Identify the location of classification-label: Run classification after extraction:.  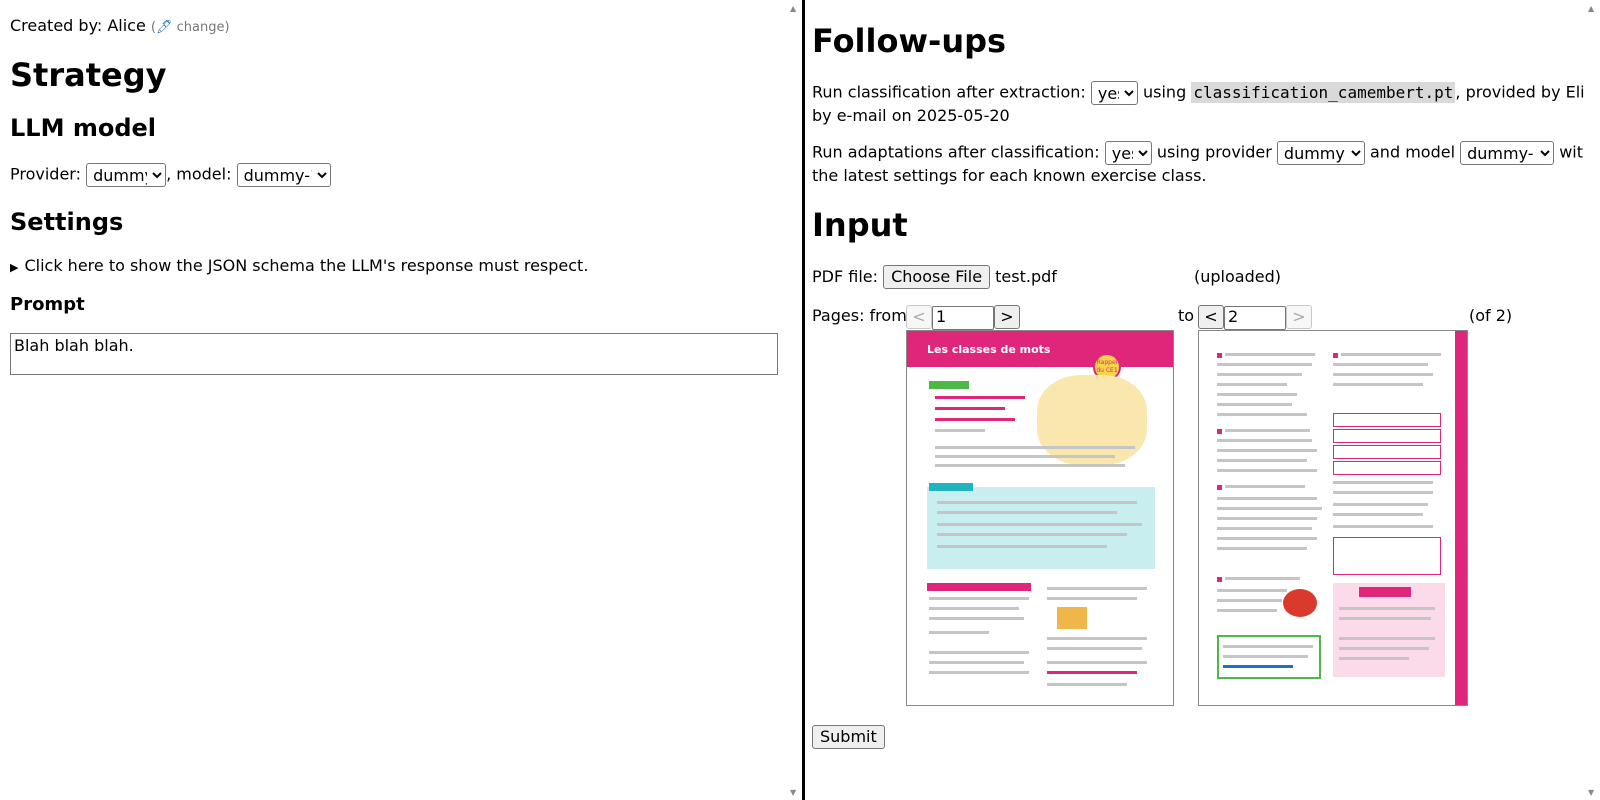
(949, 92).